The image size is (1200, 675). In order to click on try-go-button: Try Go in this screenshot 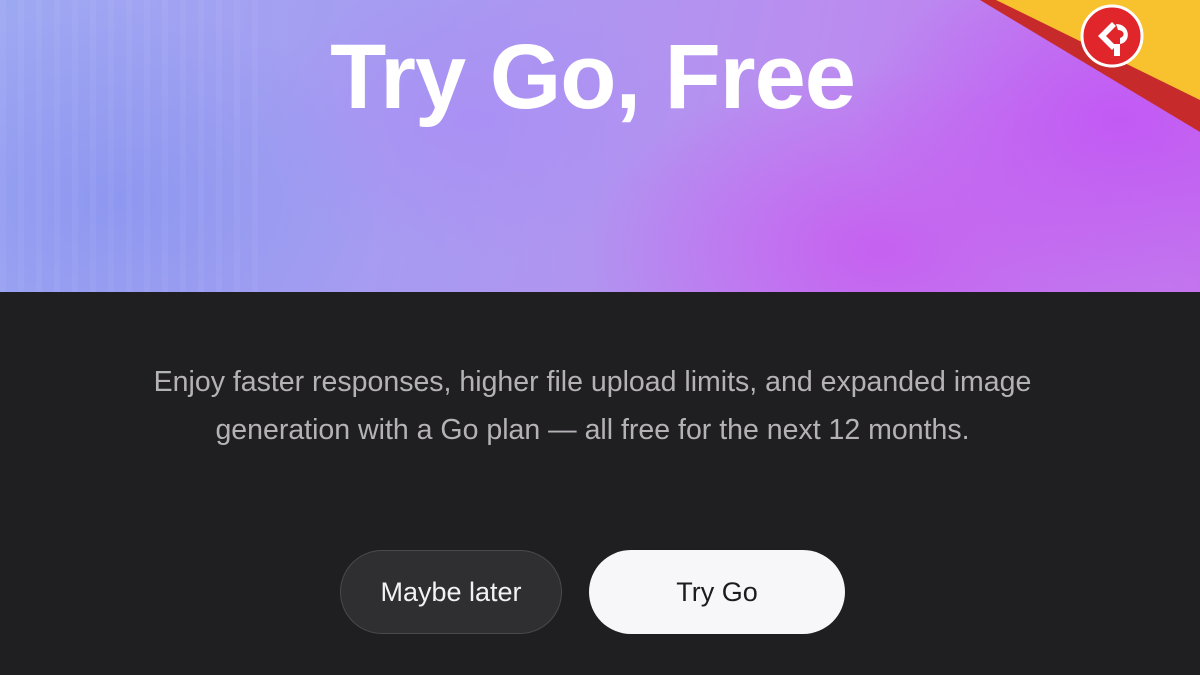, I will do `click(717, 592)`.